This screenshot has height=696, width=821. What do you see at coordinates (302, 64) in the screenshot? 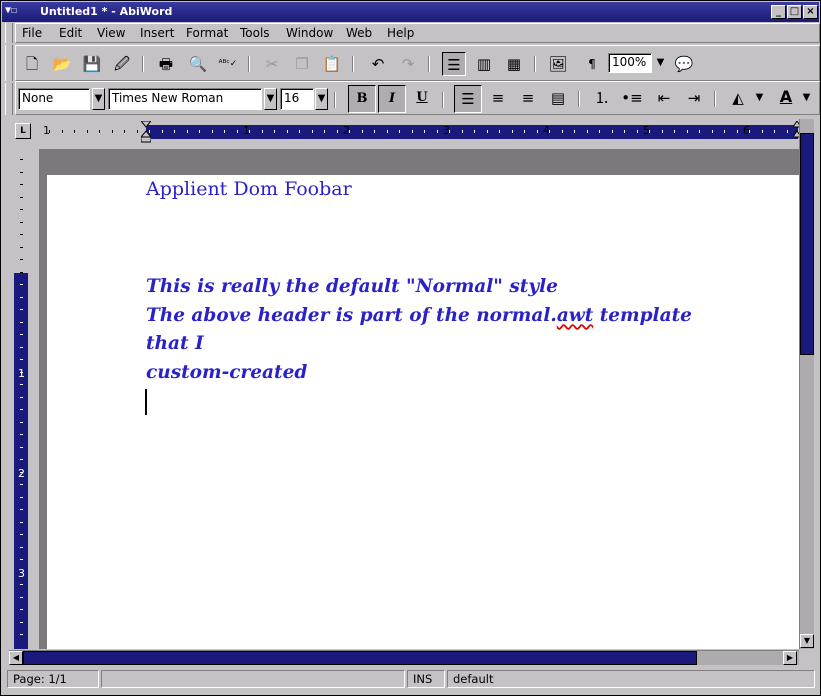
I see `copy-icon: ❐` at bounding box center [302, 64].